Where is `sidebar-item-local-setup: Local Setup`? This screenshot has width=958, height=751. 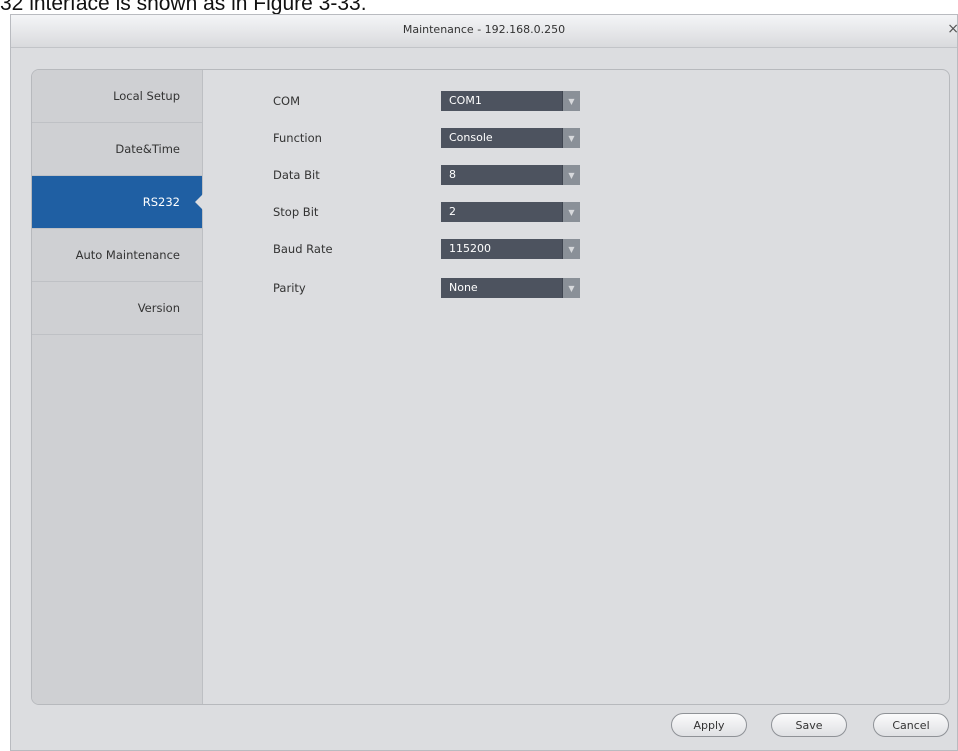
sidebar-item-local-setup: Local Setup is located at coordinates (117, 96).